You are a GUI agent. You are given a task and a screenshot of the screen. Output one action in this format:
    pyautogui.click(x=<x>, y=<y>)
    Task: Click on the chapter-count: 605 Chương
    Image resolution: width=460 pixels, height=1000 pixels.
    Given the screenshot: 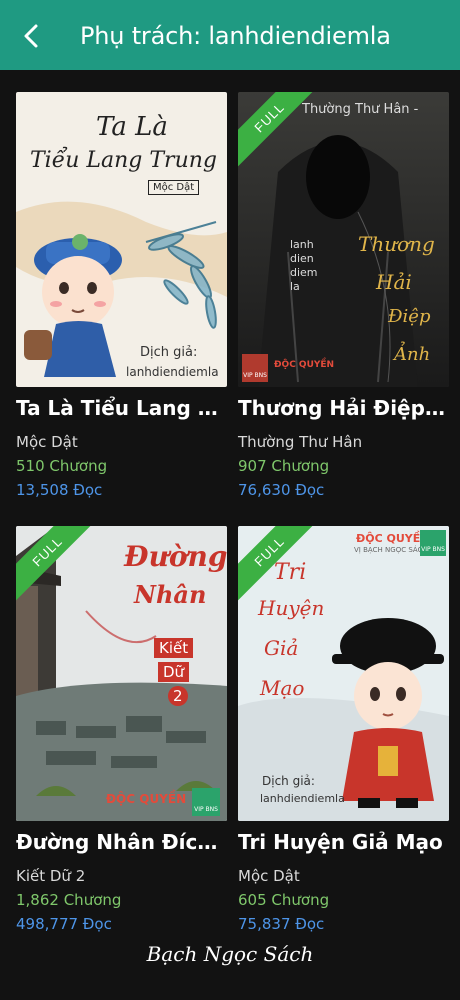 What is the action you would take?
    pyautogui.click(x=284, y=900)
    